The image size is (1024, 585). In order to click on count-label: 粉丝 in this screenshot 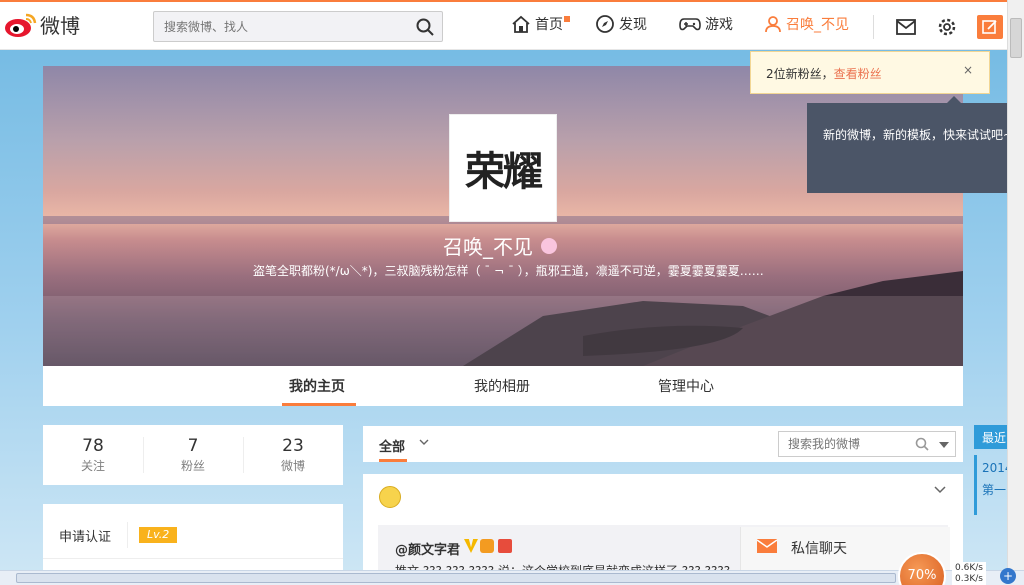, I will do `click(192, 466)`.